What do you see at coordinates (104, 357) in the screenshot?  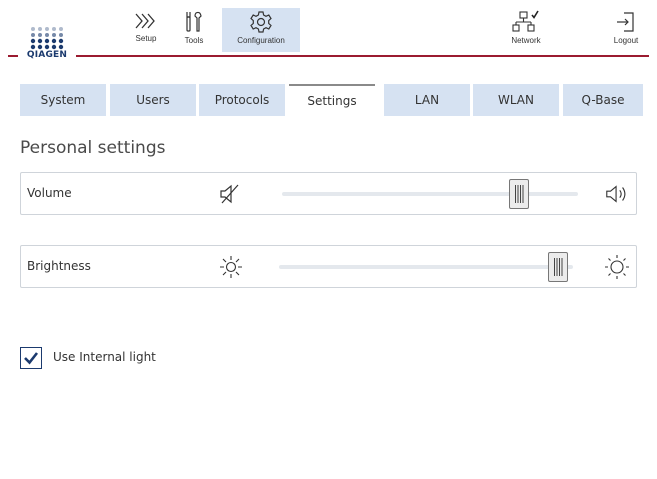 I see `internal-light-label: Use Internal light` at bounding box center [104, 357].